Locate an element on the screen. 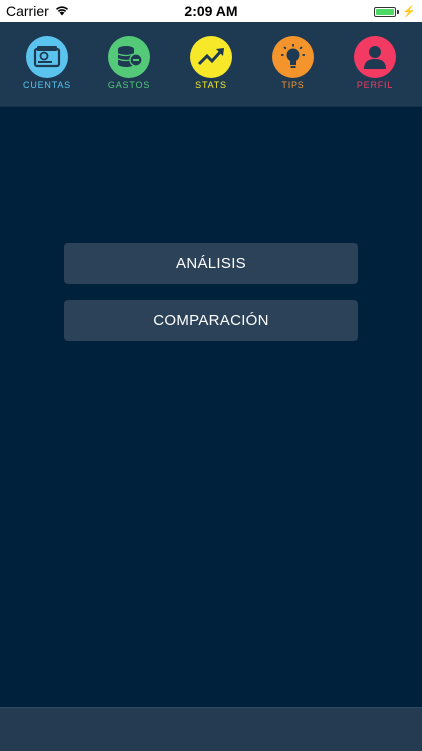 The image size is (422, 751). nav-item-gastos: GASTOS is located at coordinates (129, 71).